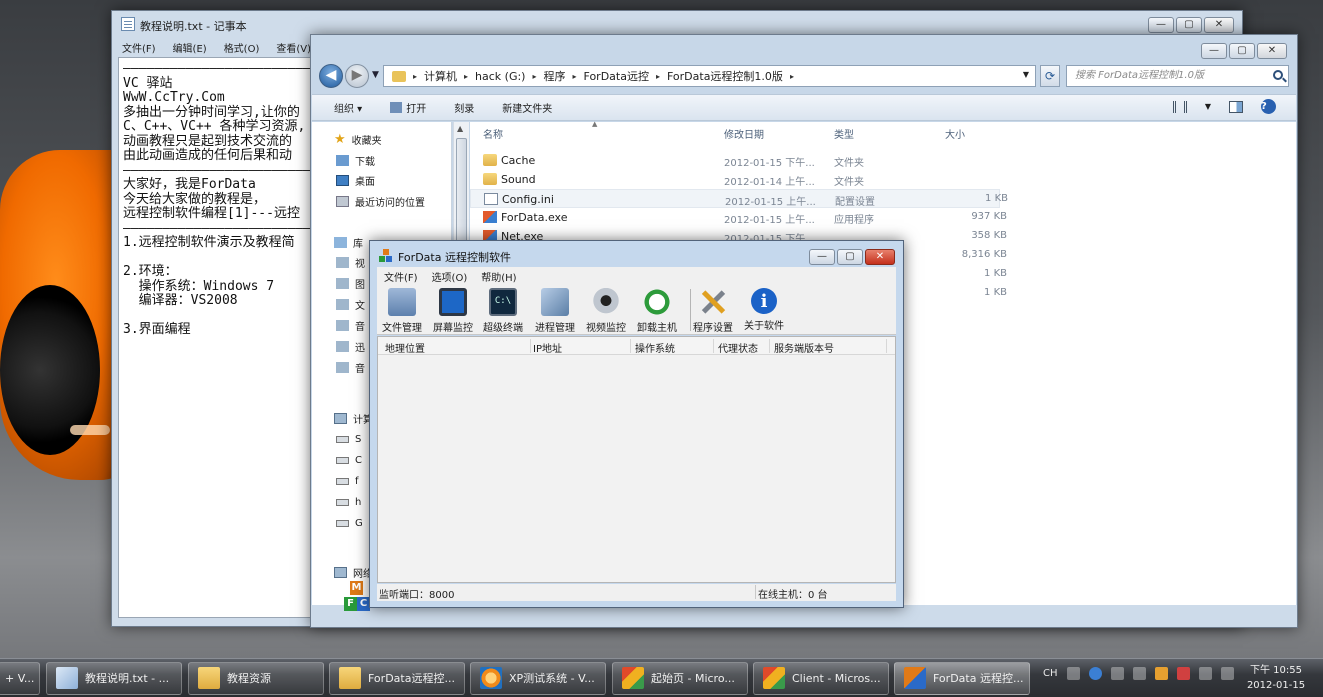 Image resolution: width=1323 pixels, height=697 pixels. I want to click on menu-options: 选项(O), so click(450, 276).